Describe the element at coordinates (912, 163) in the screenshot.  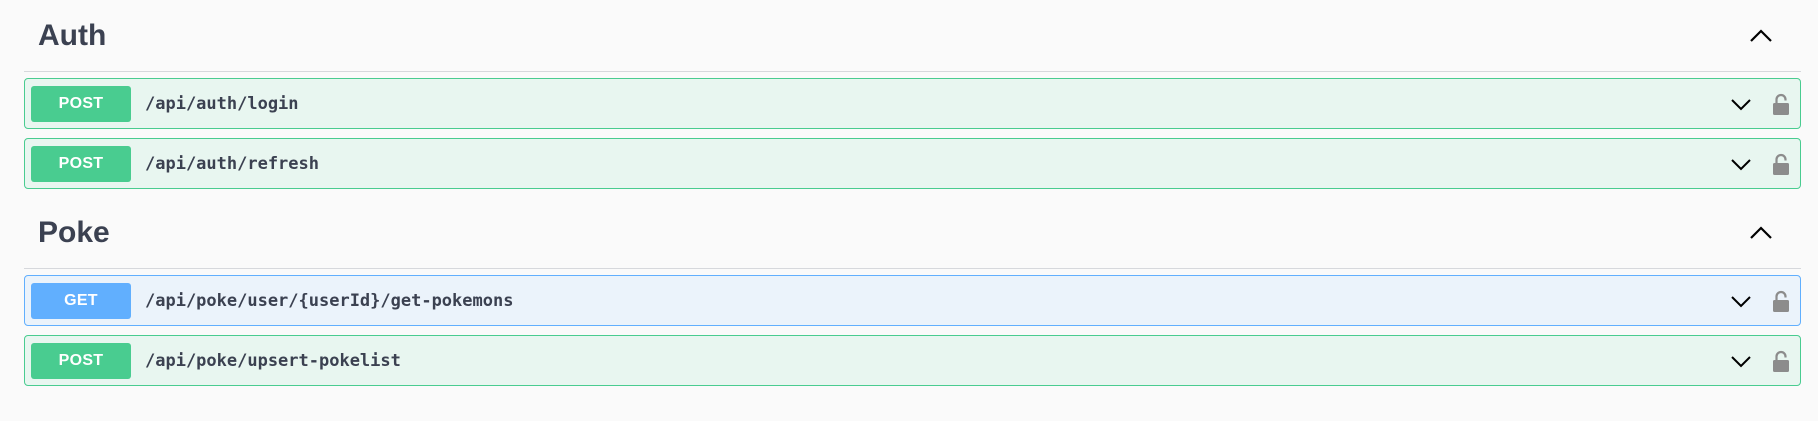
I see `operation-post-auth-refresh: POST /api/auth/refresh` at that location.